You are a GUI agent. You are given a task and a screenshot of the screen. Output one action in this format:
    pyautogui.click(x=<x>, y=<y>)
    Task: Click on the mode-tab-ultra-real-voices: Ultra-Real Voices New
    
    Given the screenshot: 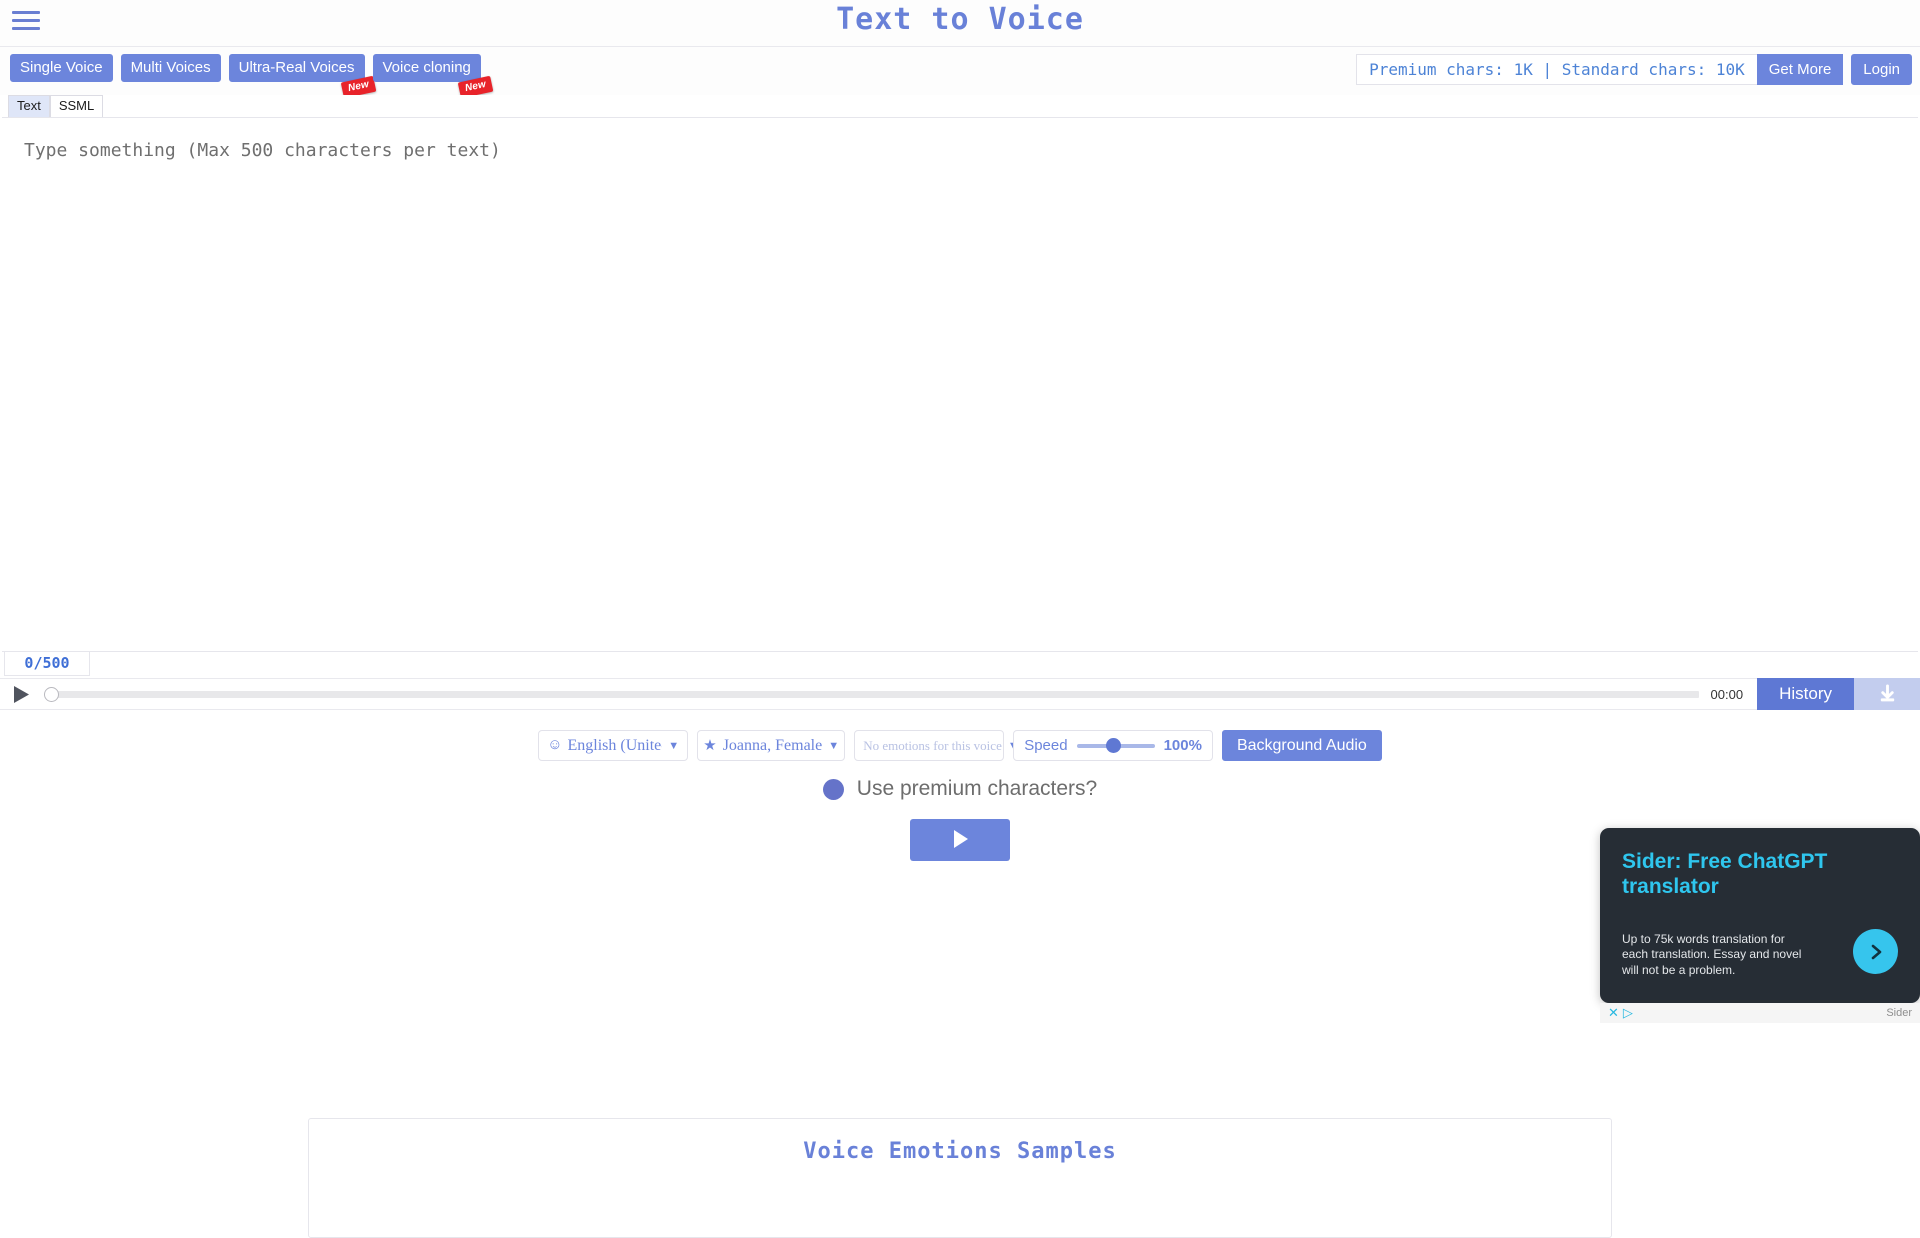 What is the action you would take?
    pyautogui.click(x=302, y=76)
    